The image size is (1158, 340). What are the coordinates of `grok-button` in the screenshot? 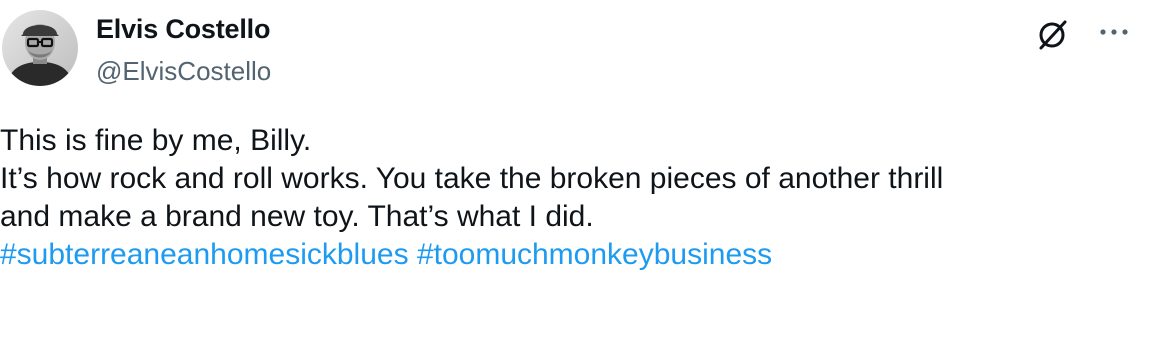 It's located at (1052, 34).